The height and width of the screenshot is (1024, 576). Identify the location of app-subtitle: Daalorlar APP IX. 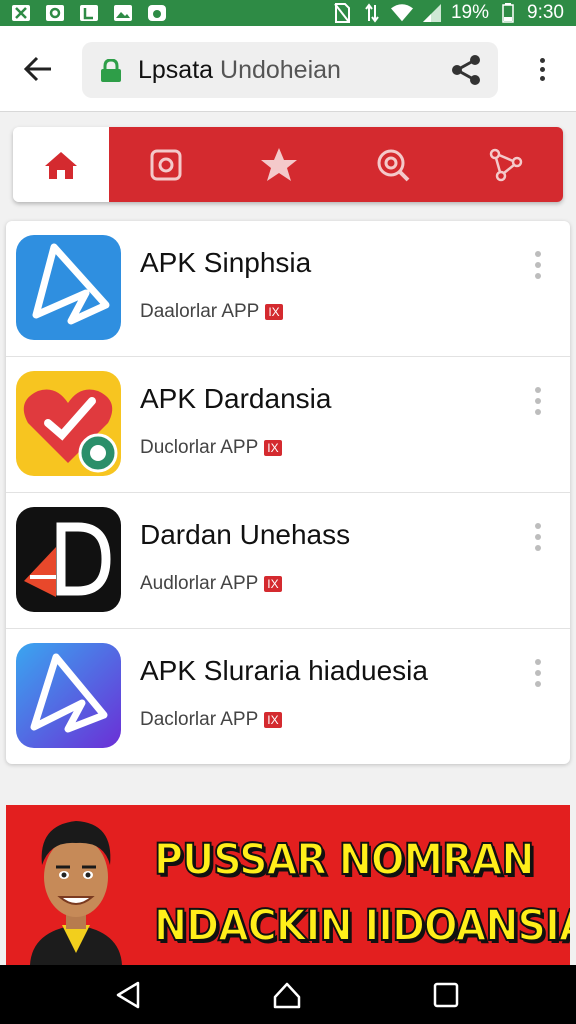
(211, 312).